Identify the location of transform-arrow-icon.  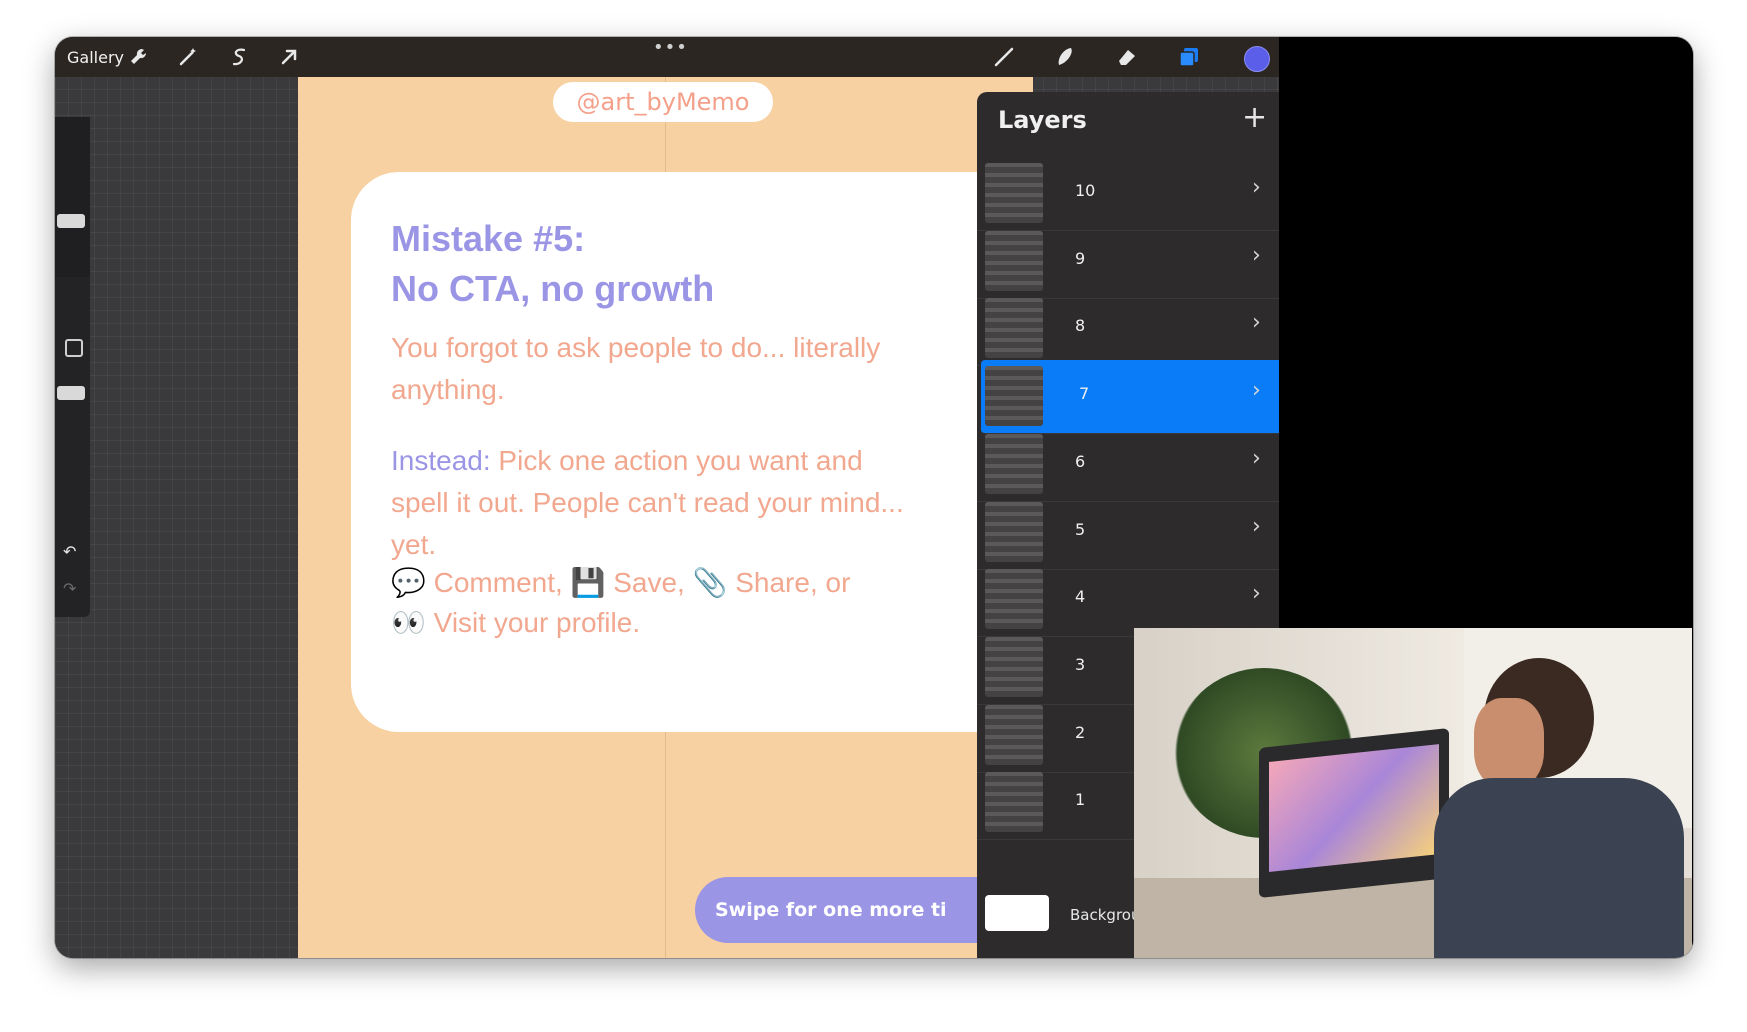
(289, 57).